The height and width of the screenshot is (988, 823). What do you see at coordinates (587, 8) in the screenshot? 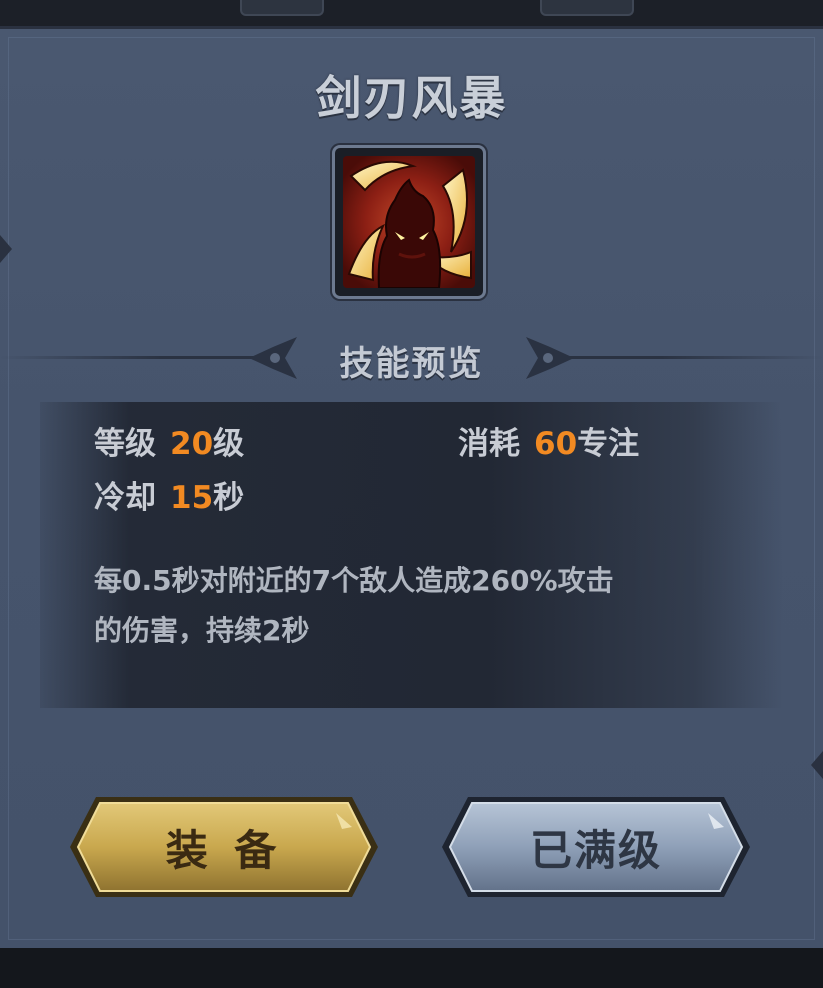
I see `top-tab-right` at bounding box center [587, 8].